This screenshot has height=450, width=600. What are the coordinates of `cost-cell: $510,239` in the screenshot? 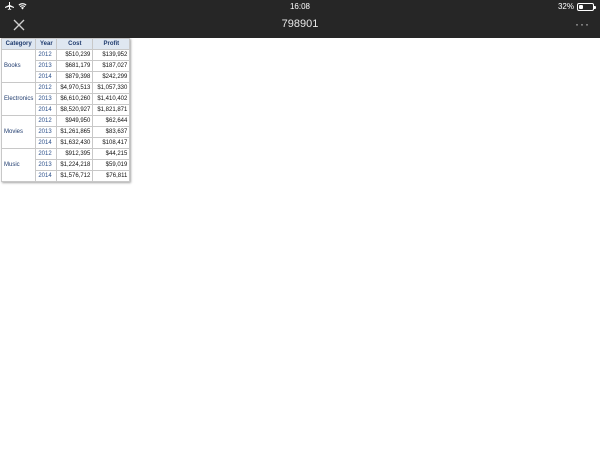 It's located at (75, 55).